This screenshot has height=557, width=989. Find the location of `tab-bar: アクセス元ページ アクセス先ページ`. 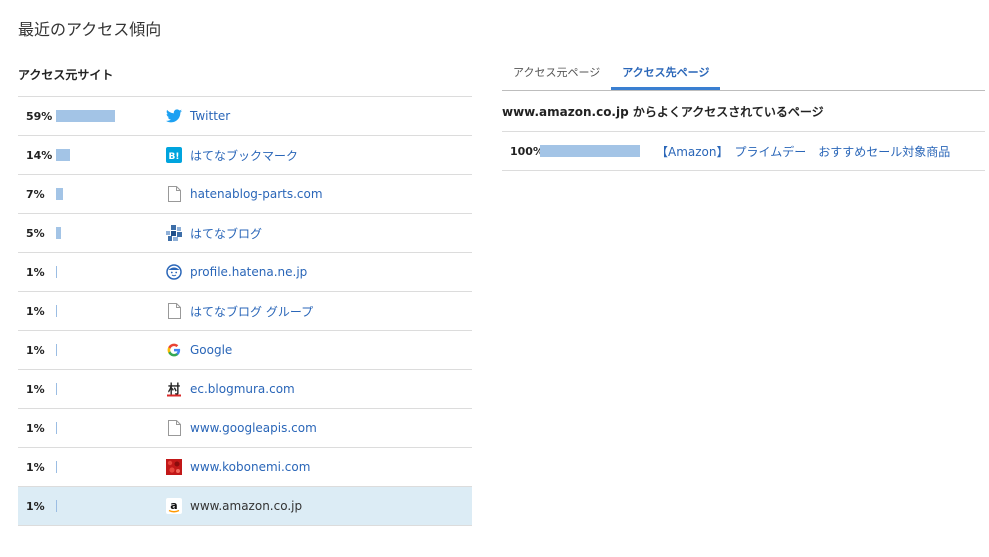

tab-bar: アクセス元ページ アクセス先ページ is located at coordinates (743, 74).